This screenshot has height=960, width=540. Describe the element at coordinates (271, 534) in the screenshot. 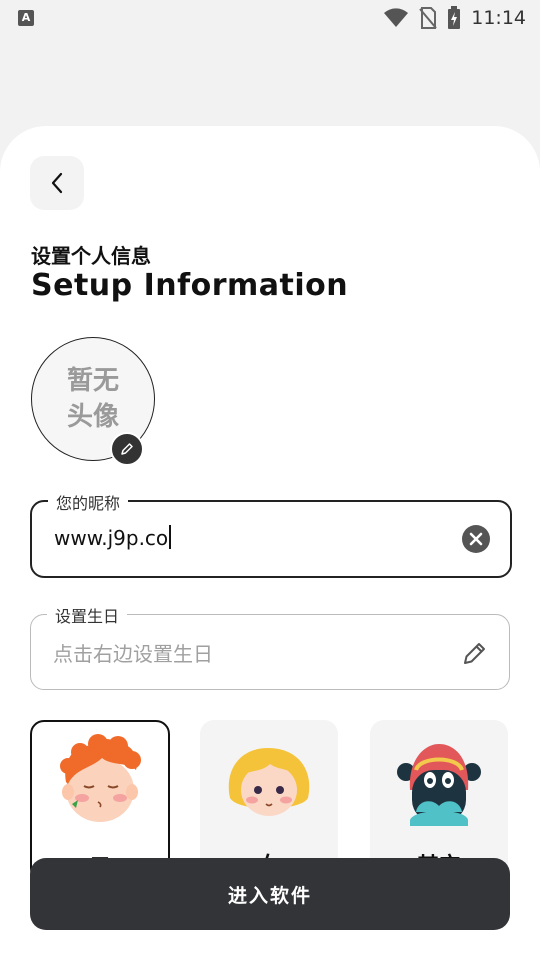

I see `nickname-field: 您的昵称 www.j9p.co` at that location.